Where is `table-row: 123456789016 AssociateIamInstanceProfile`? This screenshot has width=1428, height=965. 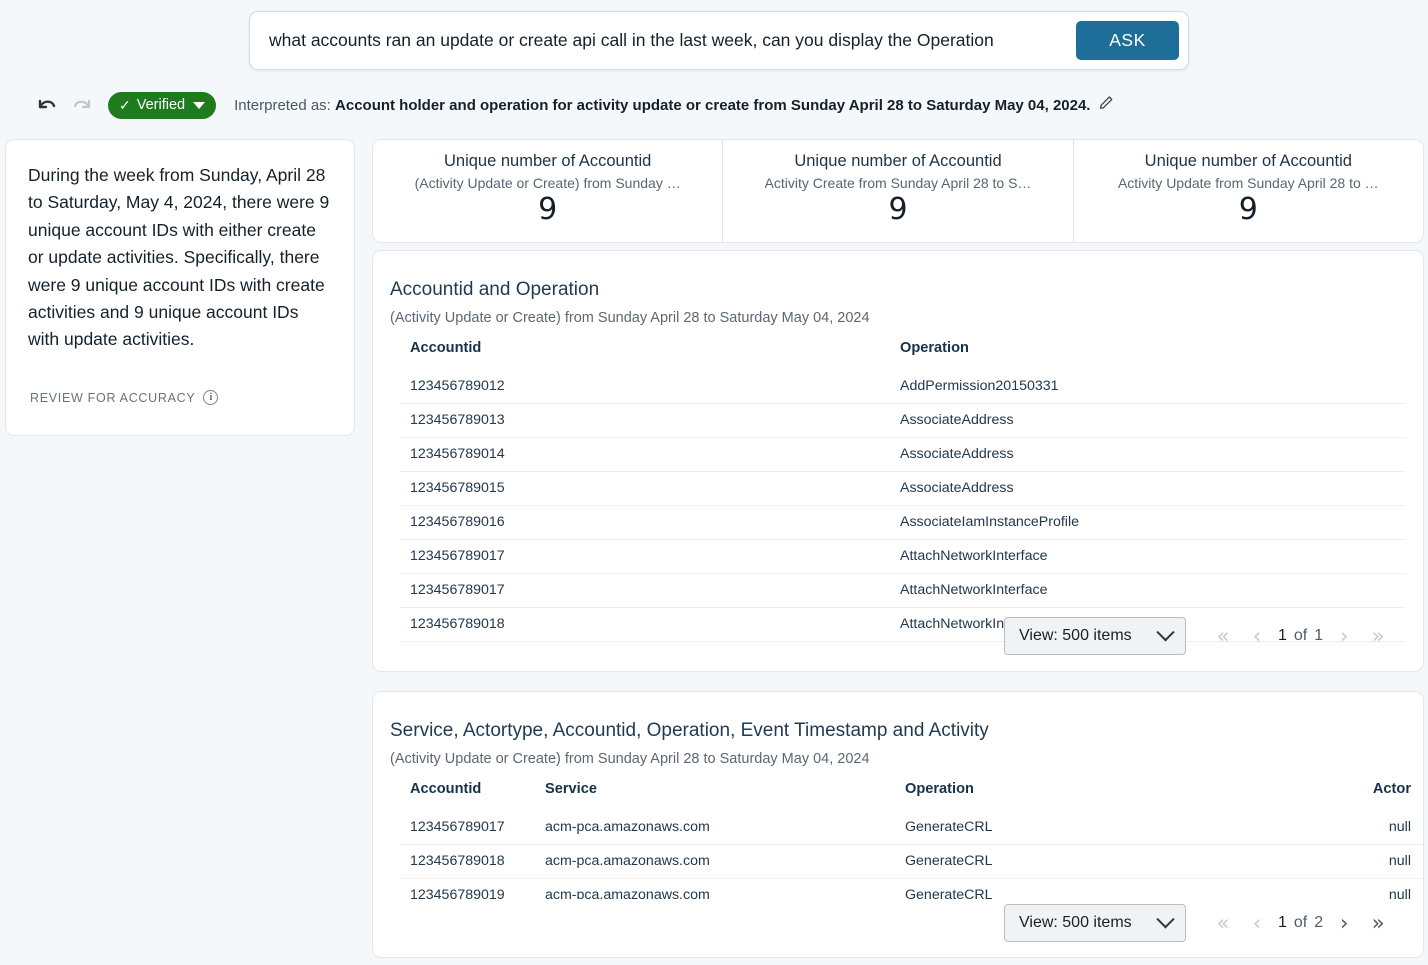 table-row: 123456789016 AssociateIamInstanceProfile is located at coordinates (903, 522).